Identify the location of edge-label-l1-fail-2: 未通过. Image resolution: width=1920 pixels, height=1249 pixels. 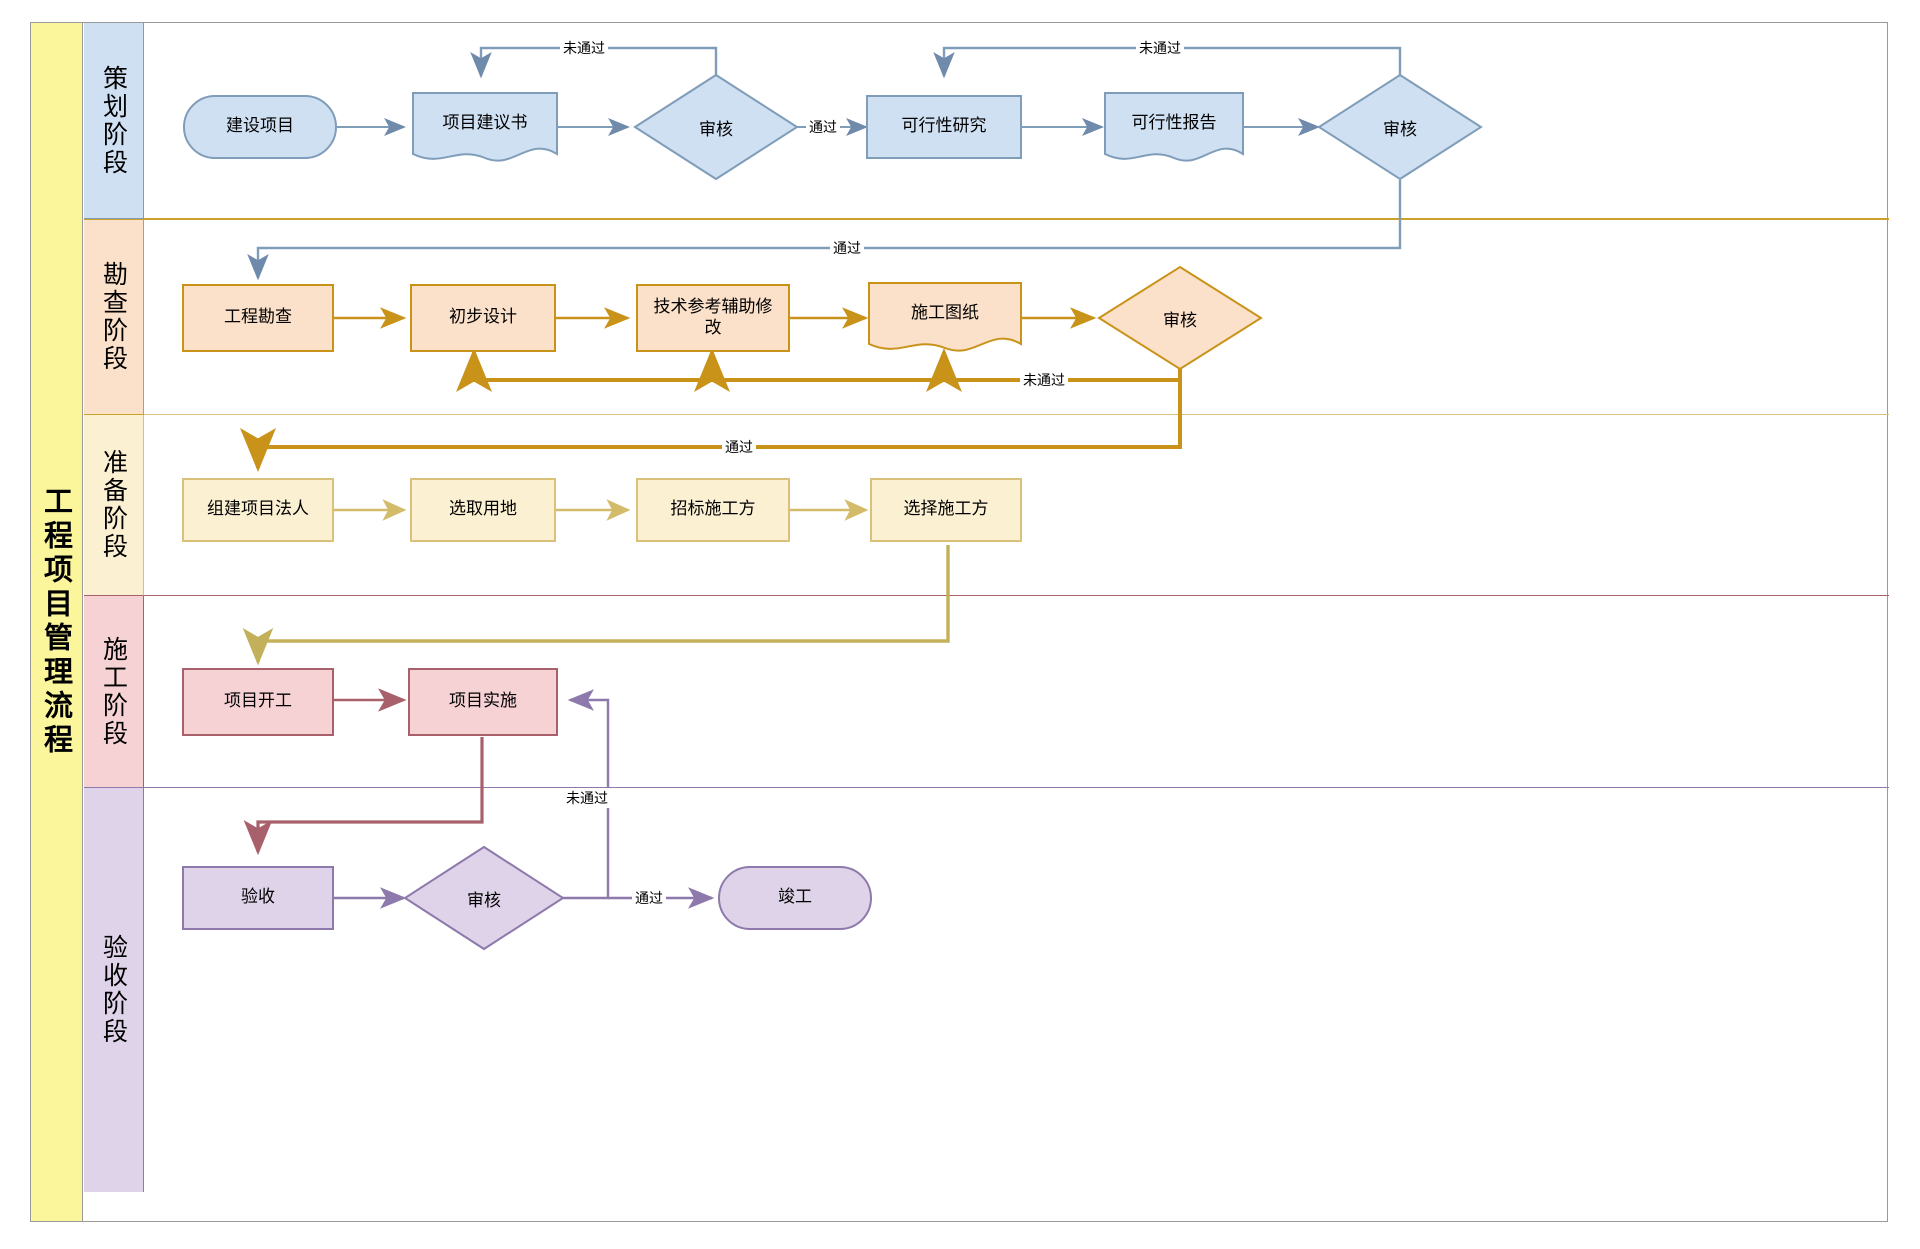
(1160, 48).